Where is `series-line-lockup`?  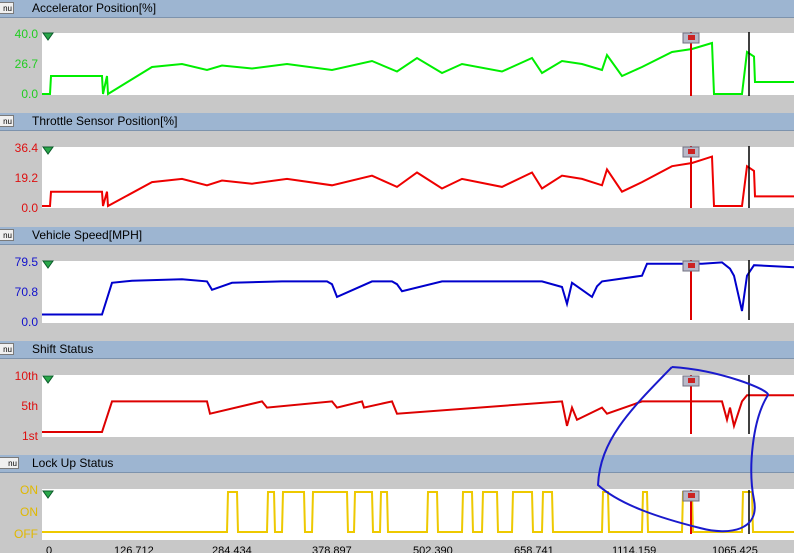 series-line-lockup is located at coordinates (418, 512).